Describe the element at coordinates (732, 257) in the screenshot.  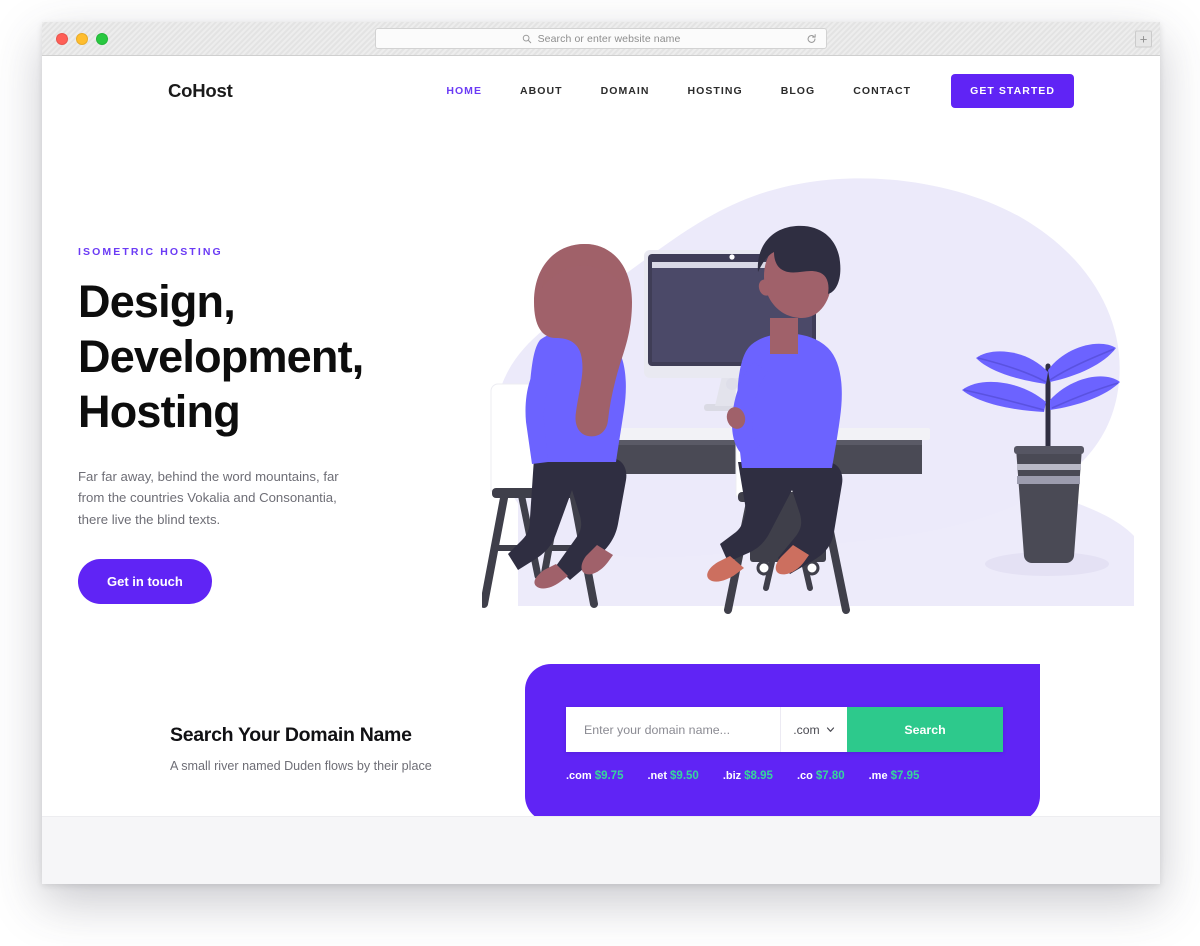
I see `monitor-webcam` at that location.